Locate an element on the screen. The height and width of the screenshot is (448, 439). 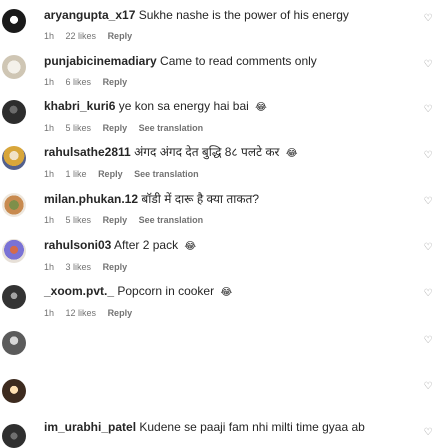
comment-line: _xoom.pvt._ Popcorn in cooker 😂 is located at coordinates (229, 292).